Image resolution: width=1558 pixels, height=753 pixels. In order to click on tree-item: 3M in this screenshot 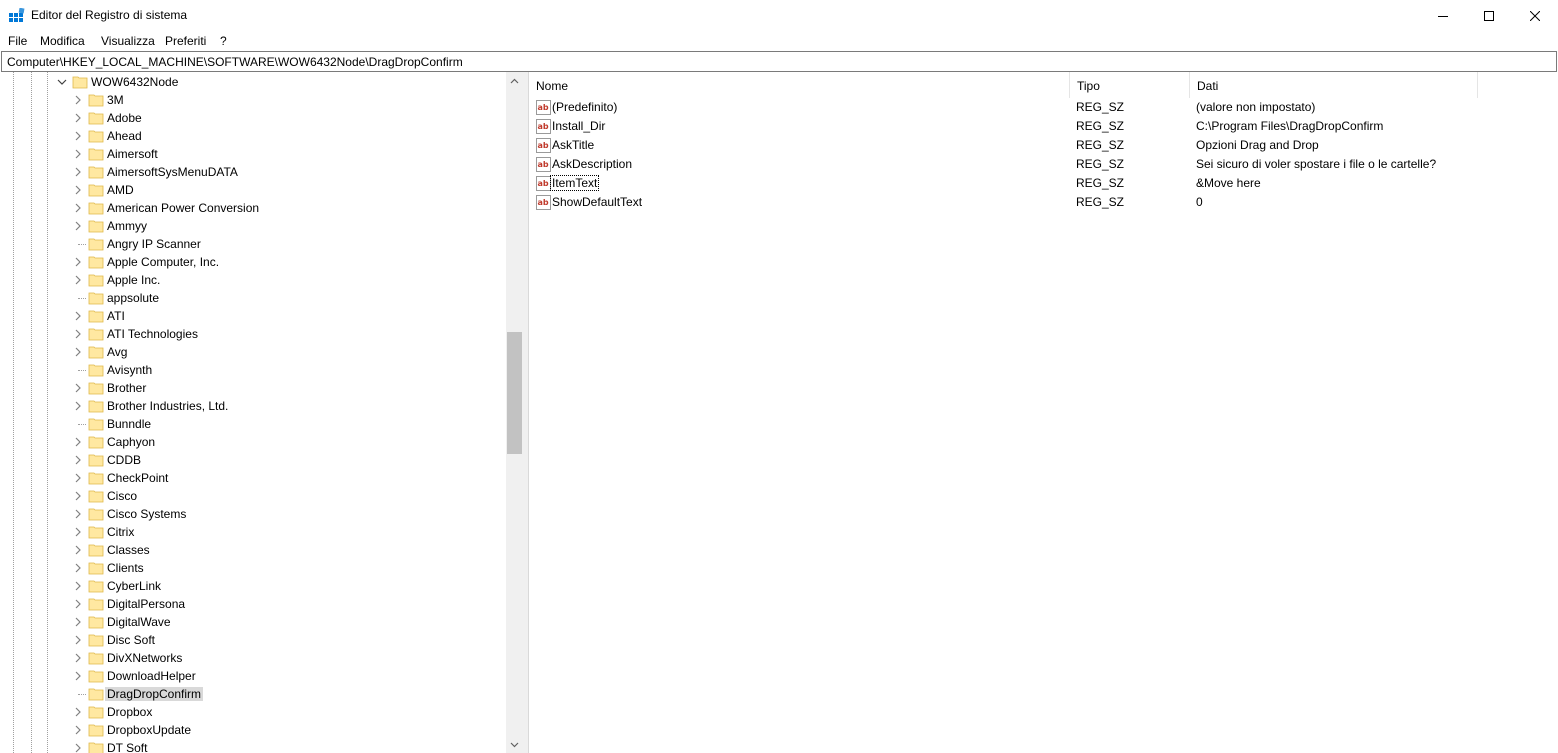, I will do `click(240, 100)`.